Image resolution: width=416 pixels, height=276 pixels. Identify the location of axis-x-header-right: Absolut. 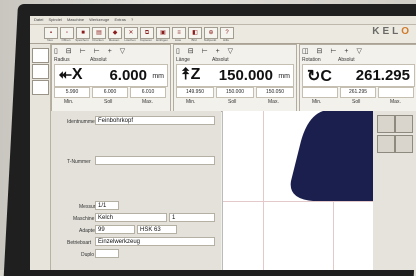
(98, 60).